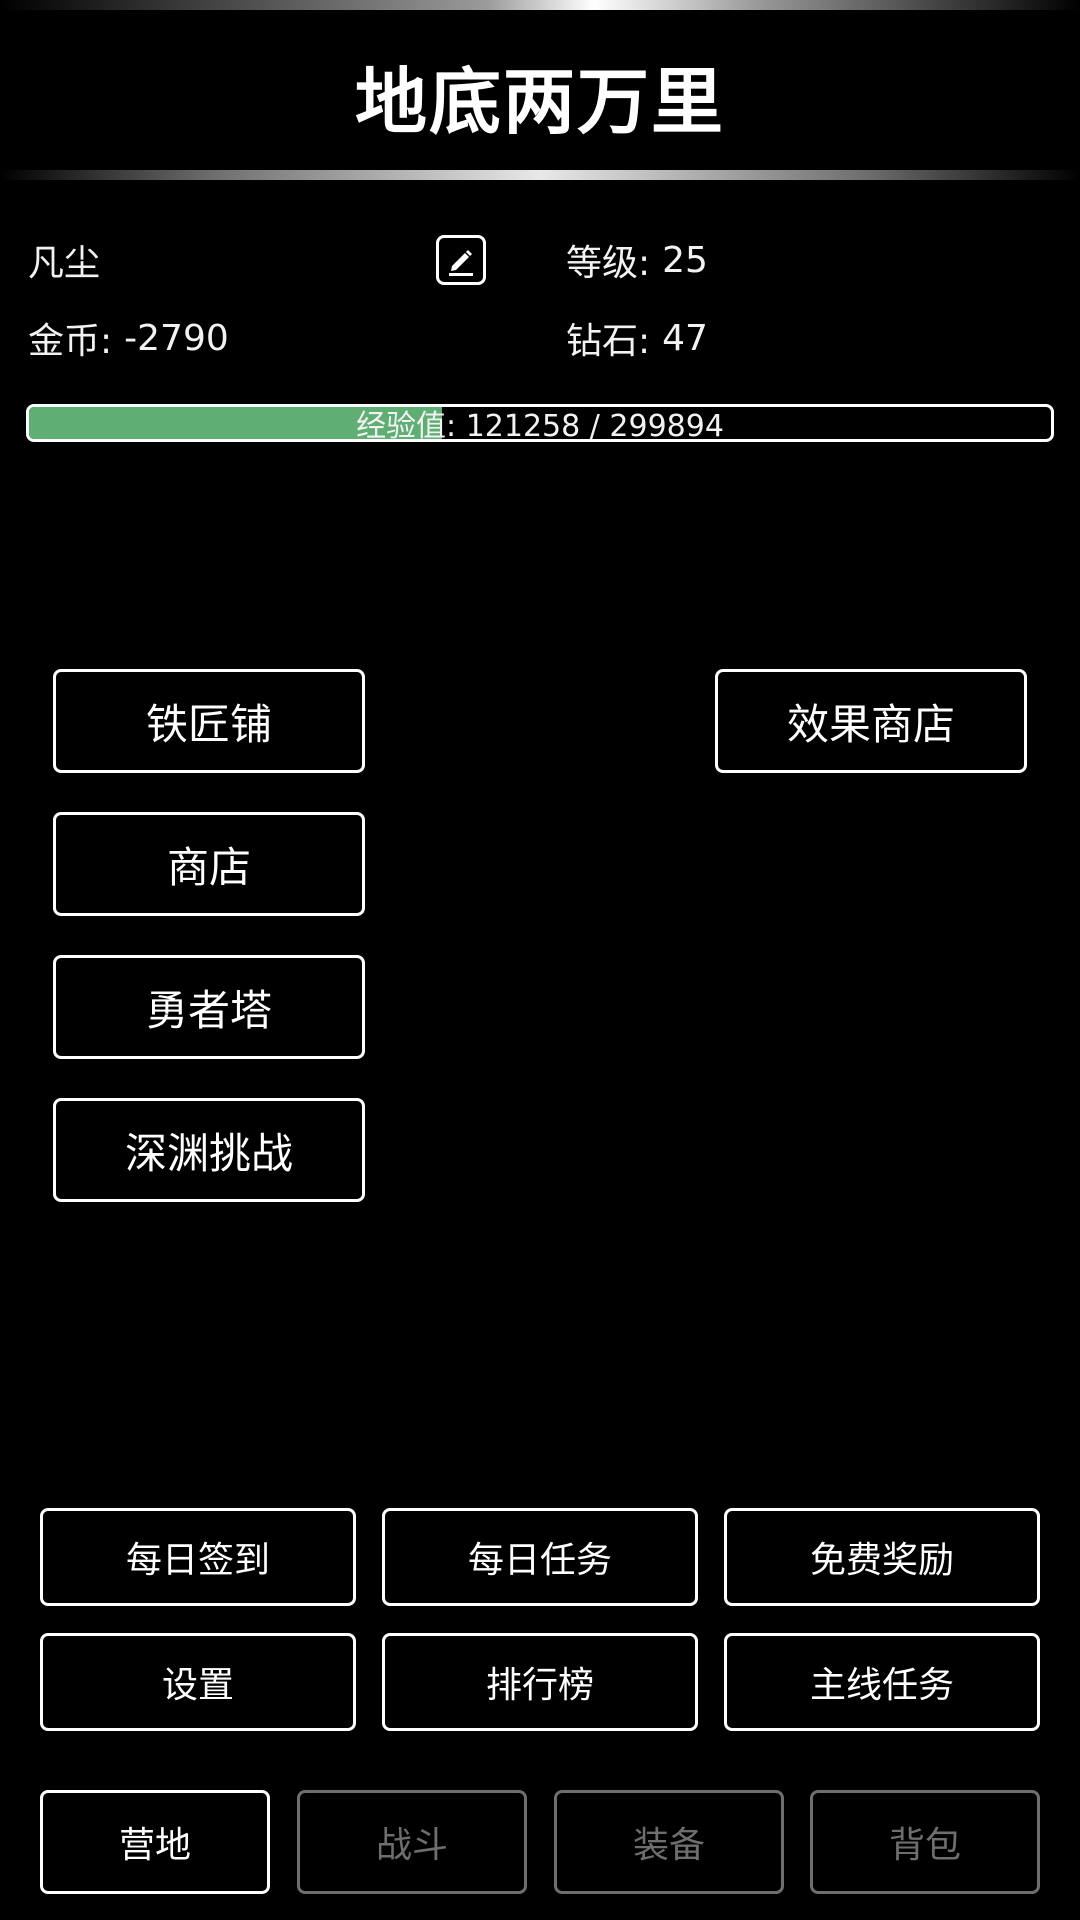 The width and height of the screenshot is (1080, 1920). What do you see at coordinates (155, 1842) in the screenshot?
I see `nav-camp-tab: 营地` at bounding box center [155, 1842].